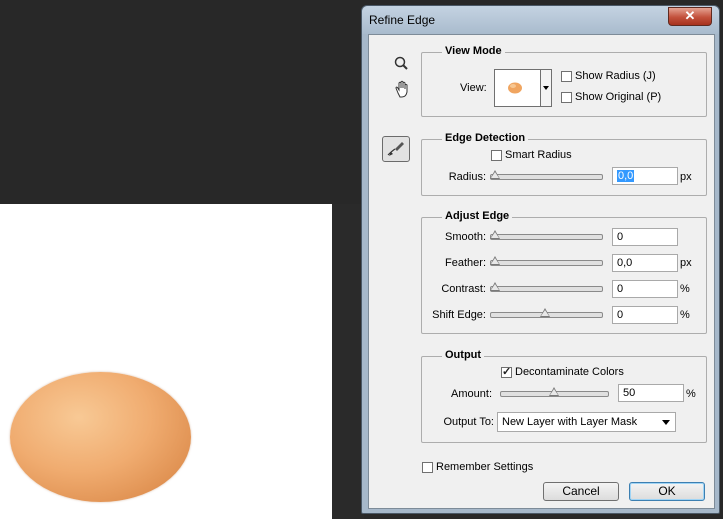 The image size is (723, 519). I want to click on close-button: ✕, so click(690, 16).